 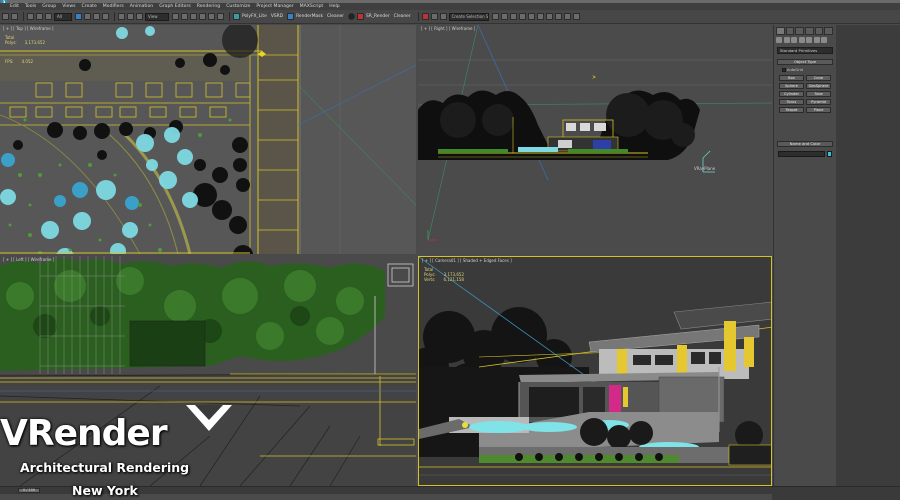 What do you see at coordinates (791, 110) in the screenshot?
I see `teapot-button: Teapot` at bounding box center [791, 110].